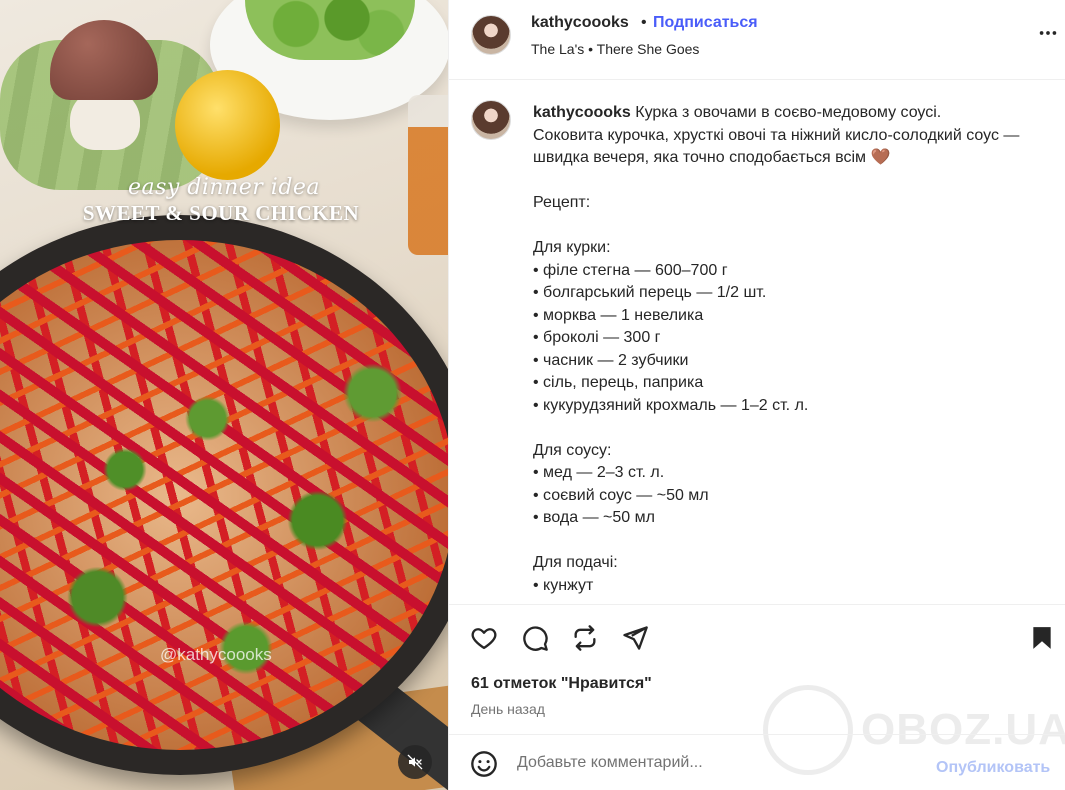 The height and width of the screenshot is (790, 1065). I want to click on more-horizontal-icon, so click(1048, 33).